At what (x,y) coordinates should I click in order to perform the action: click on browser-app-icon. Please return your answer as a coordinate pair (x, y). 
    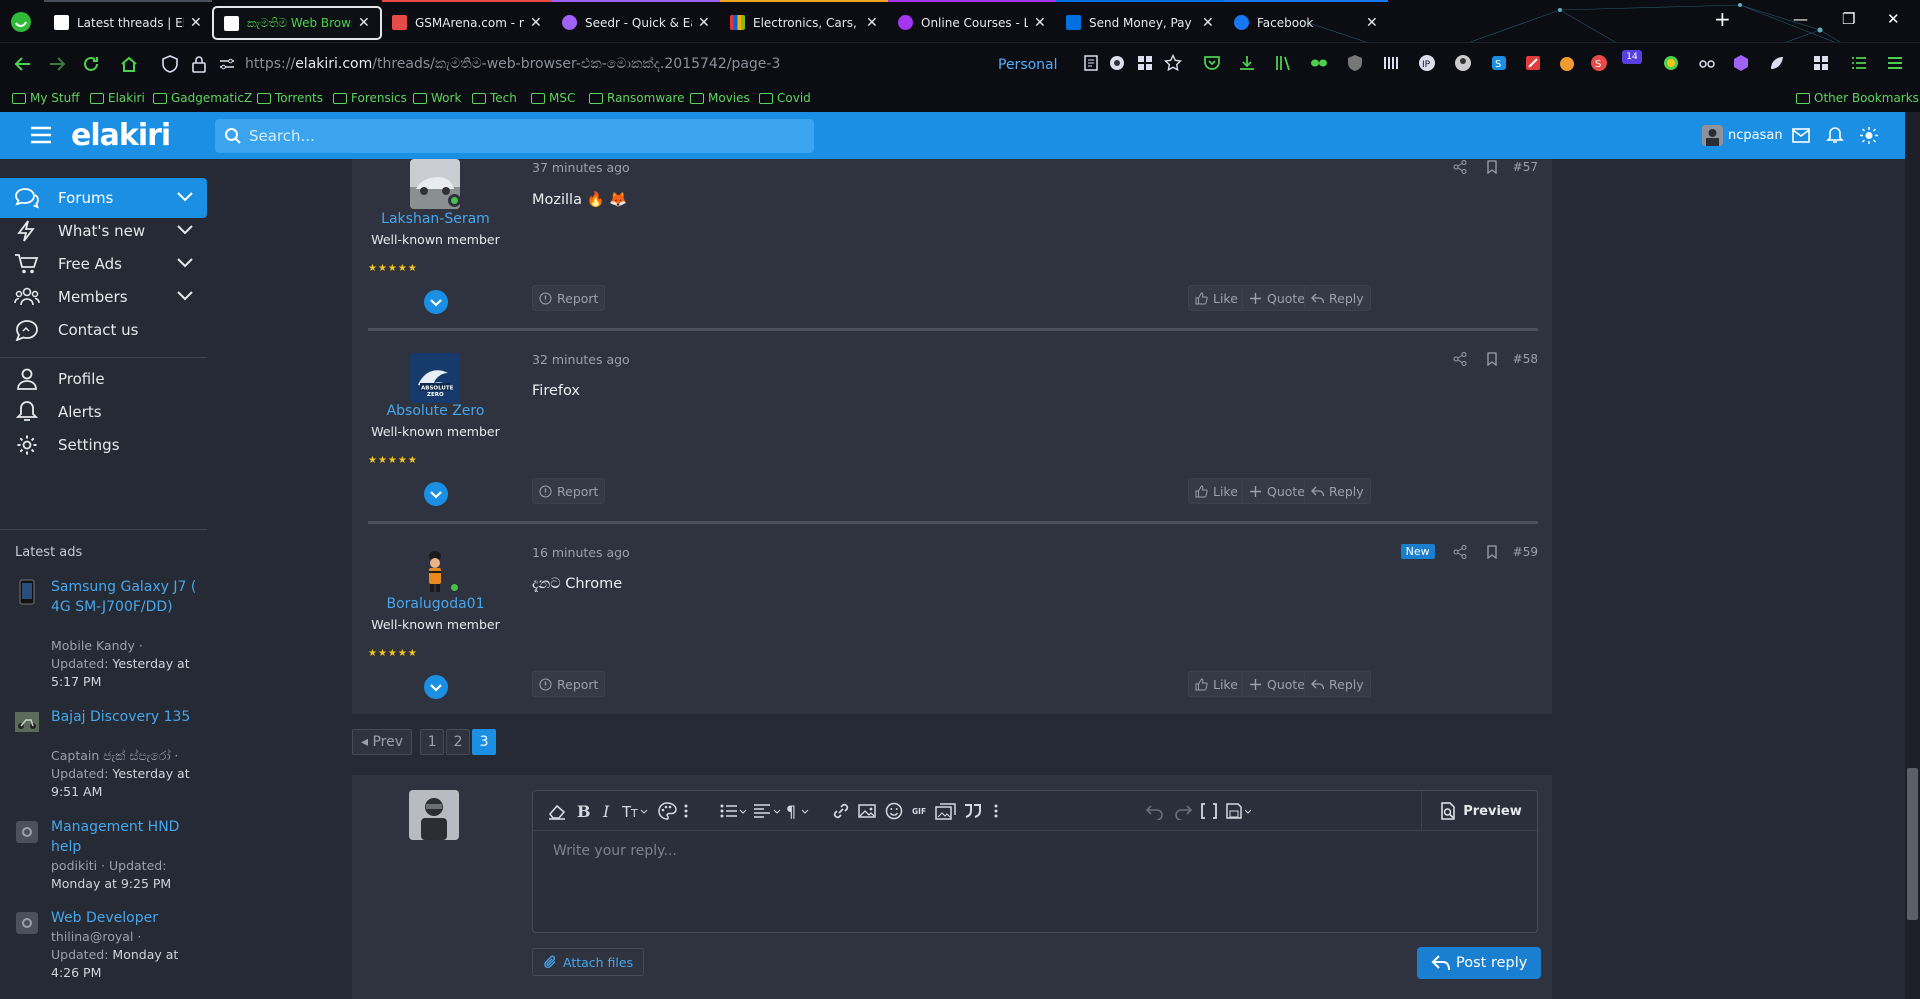
    Looking at the image, I should click on (21, 22).